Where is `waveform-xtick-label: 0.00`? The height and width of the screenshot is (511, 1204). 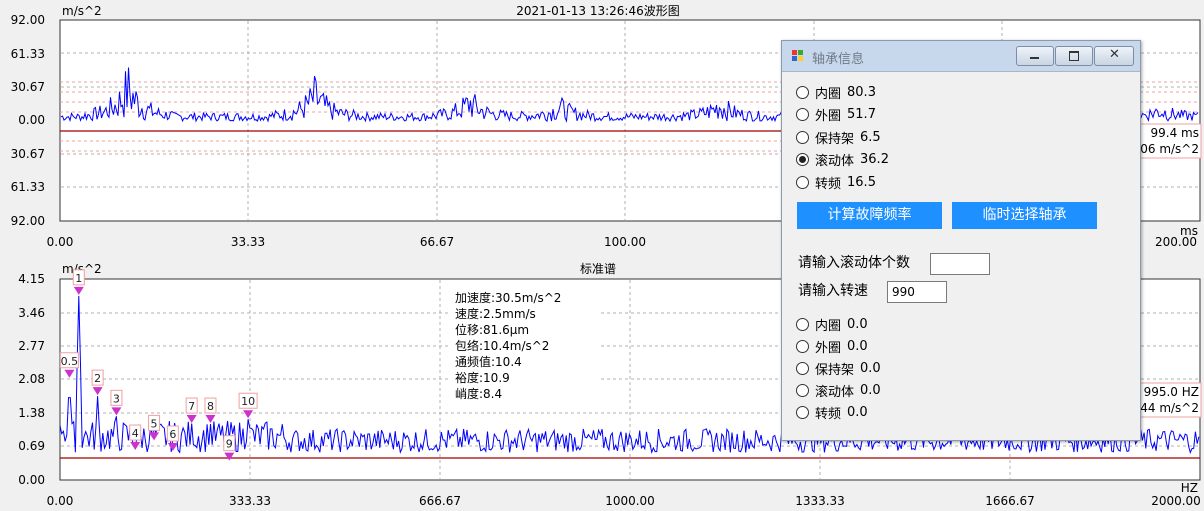
waveform-xtick-label: 0.00 is located at coordinates (60, 242).